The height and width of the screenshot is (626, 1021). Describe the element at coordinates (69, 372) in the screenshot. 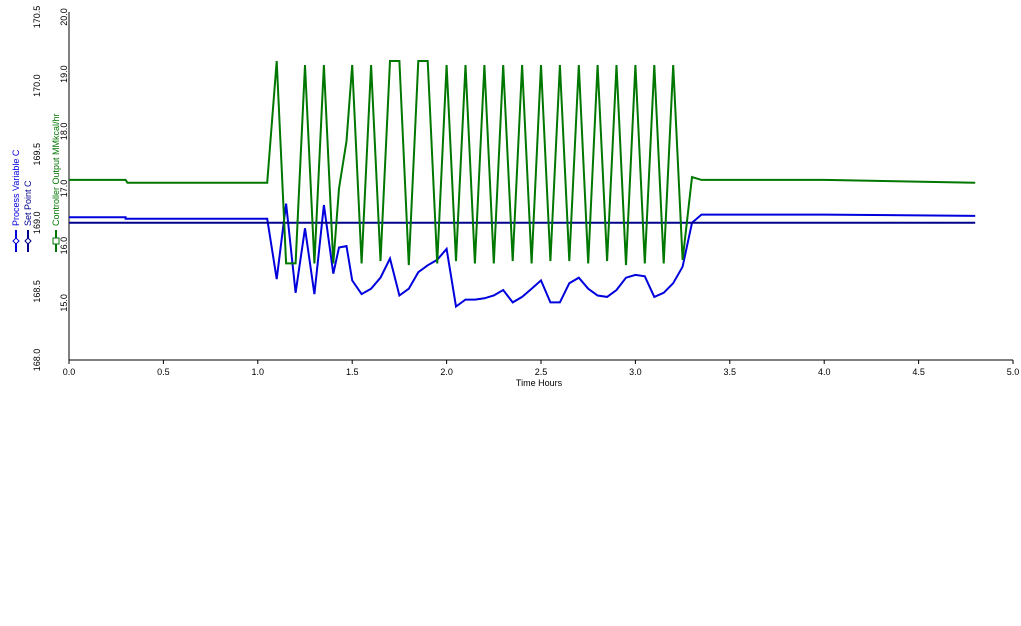

I see `x-tick-label: 0.0` at that location.